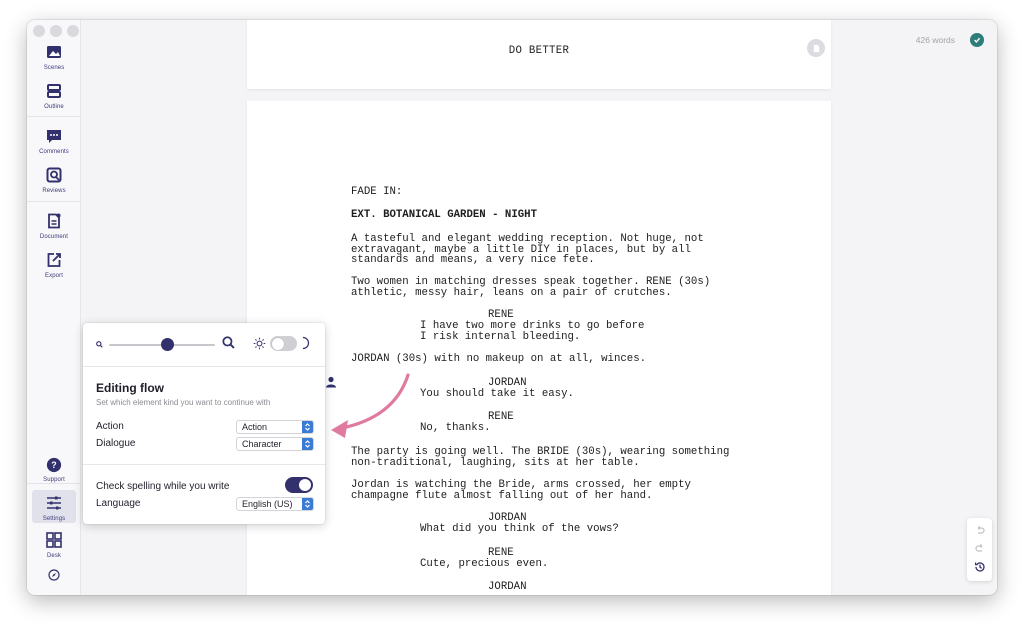  I want to click on editing-flow-title: Editing flow, so click(130, 388).